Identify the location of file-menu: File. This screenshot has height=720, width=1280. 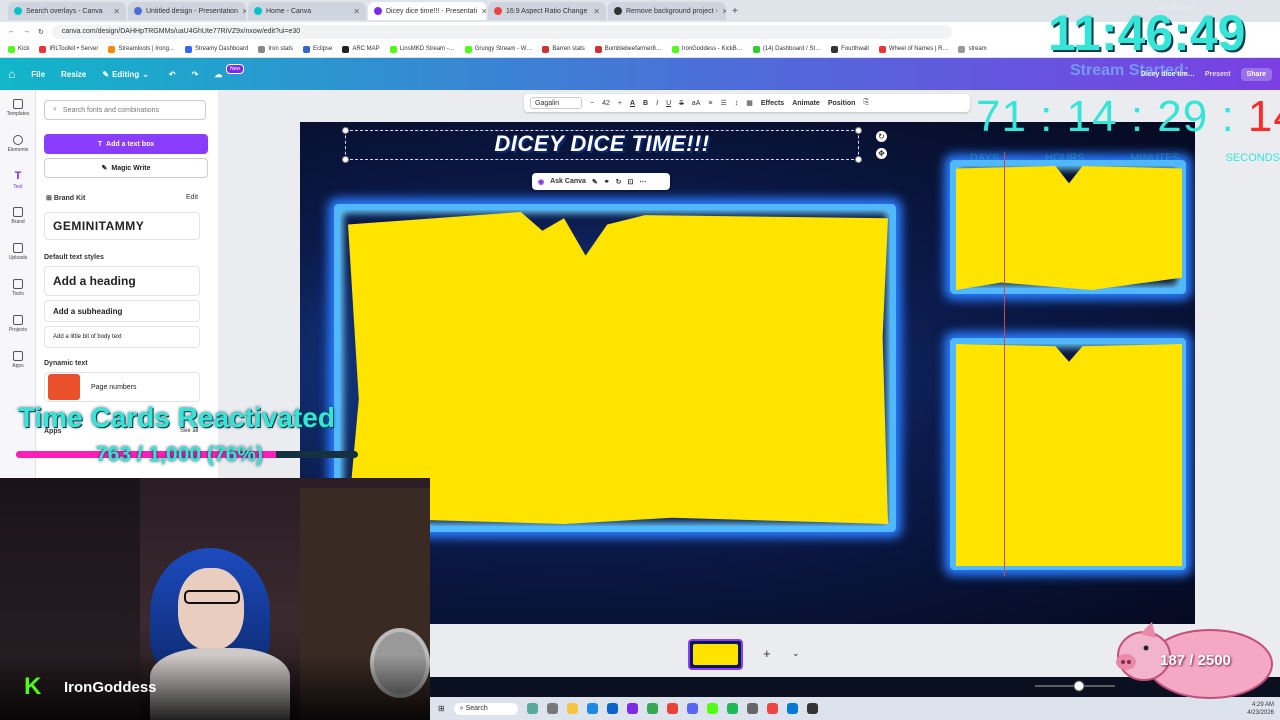
(38, 74).